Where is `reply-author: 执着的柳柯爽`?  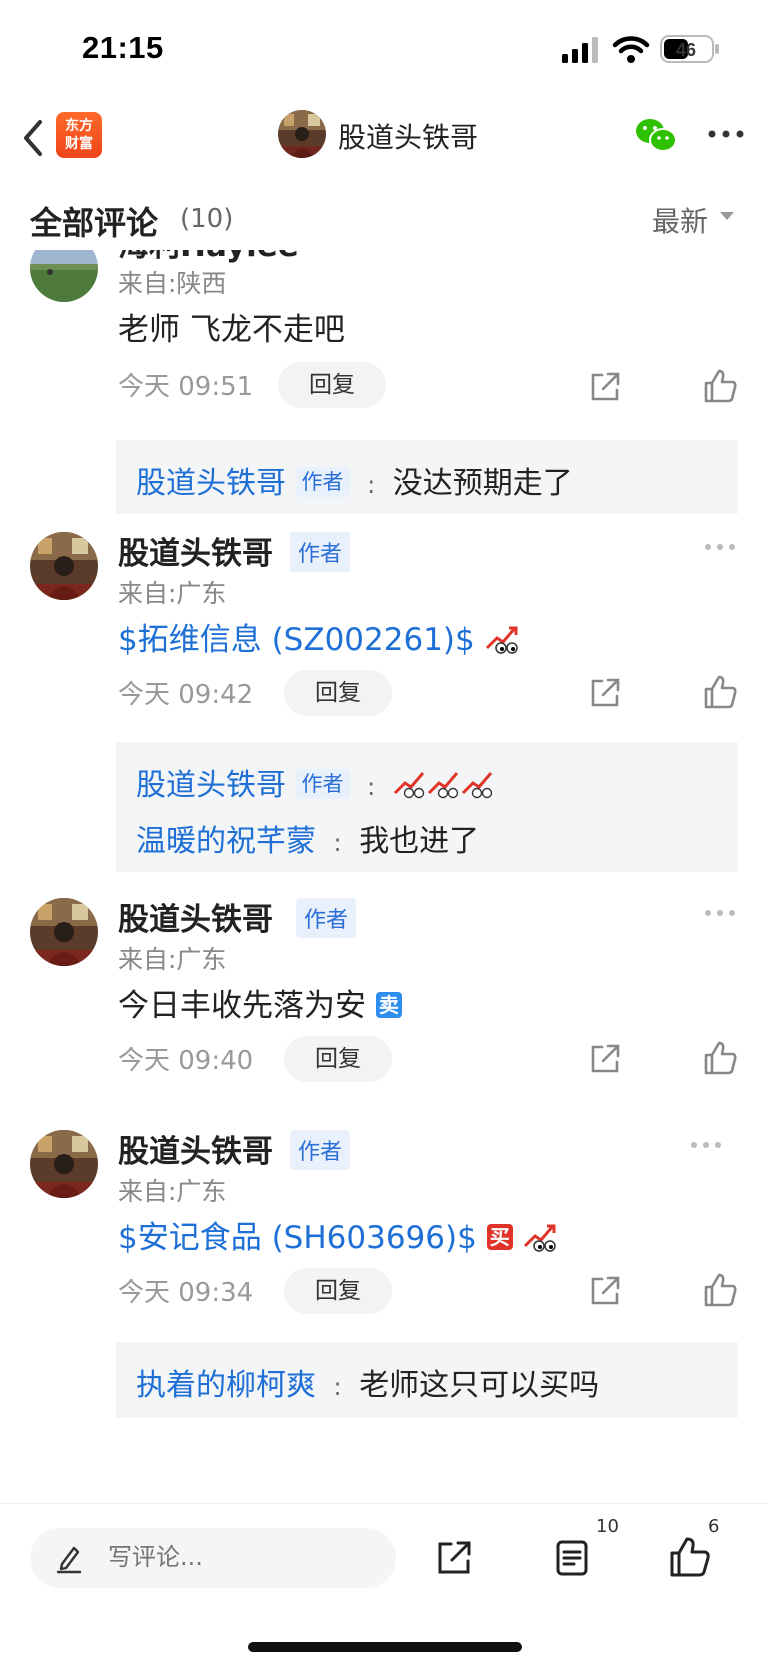 reply-author: 执着的柳柯爽 is located at coordinates (226, 1385).